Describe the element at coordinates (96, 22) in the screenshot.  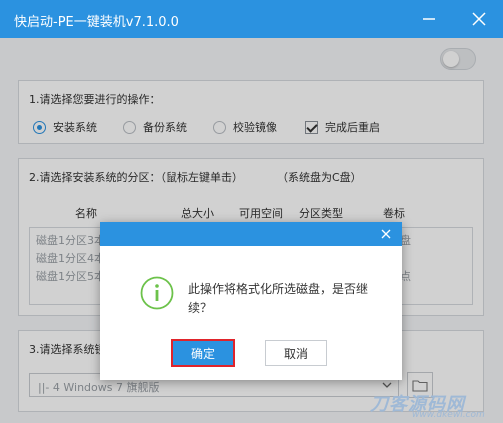
I see `app-title: 快启动-PE一键装机v7.1.0.0` at that location.